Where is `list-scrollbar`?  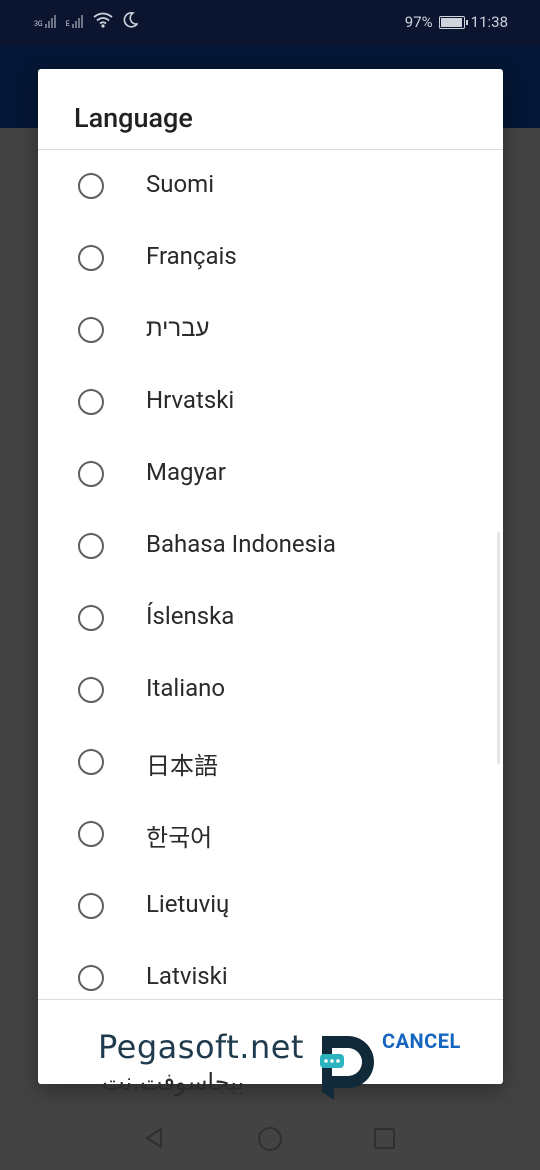
list-scrollbar is located at coordinates (498, 648).